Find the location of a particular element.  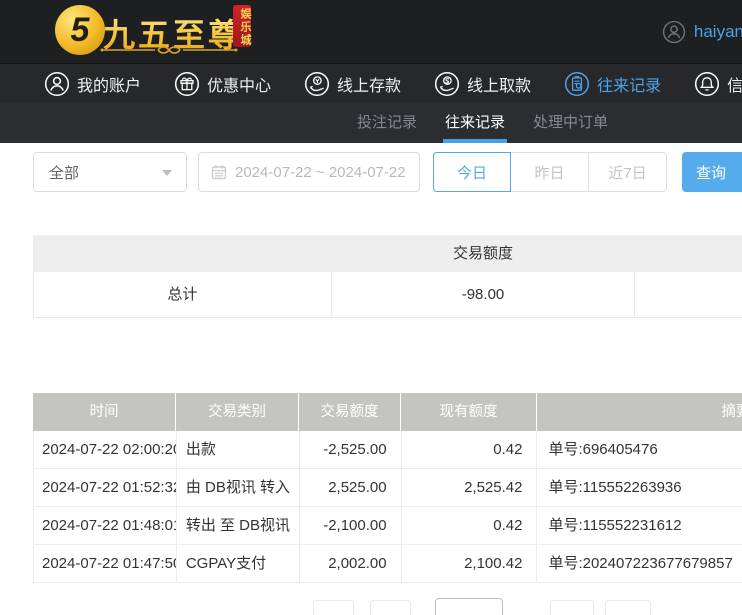

cell-amount: -2,100.00 is located at coordinates (351, 525).